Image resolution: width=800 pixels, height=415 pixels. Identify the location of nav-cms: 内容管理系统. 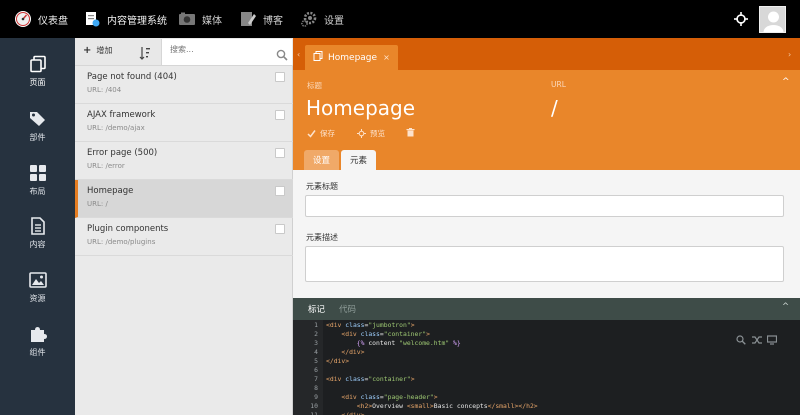
(125, 19).